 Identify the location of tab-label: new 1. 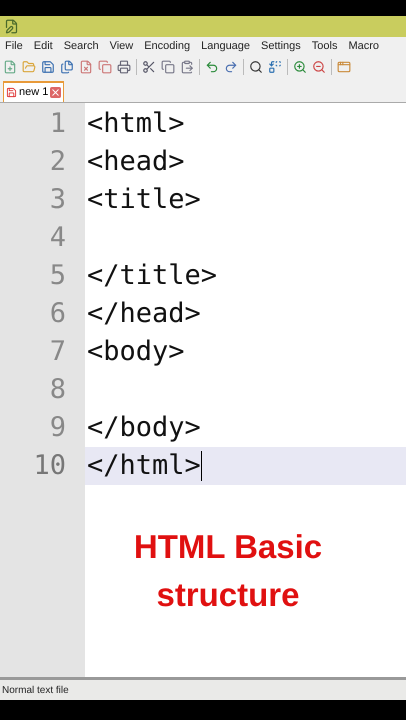
(33, 92).